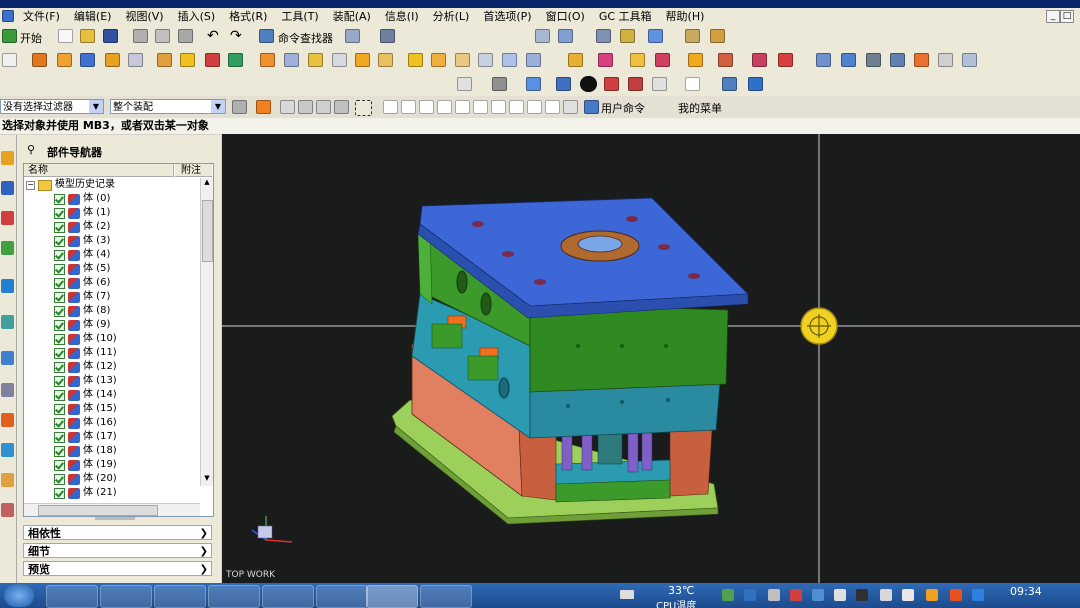 This screenshot has width=1080, height=608. I want to click on intersect-icon, so click(315, 60).